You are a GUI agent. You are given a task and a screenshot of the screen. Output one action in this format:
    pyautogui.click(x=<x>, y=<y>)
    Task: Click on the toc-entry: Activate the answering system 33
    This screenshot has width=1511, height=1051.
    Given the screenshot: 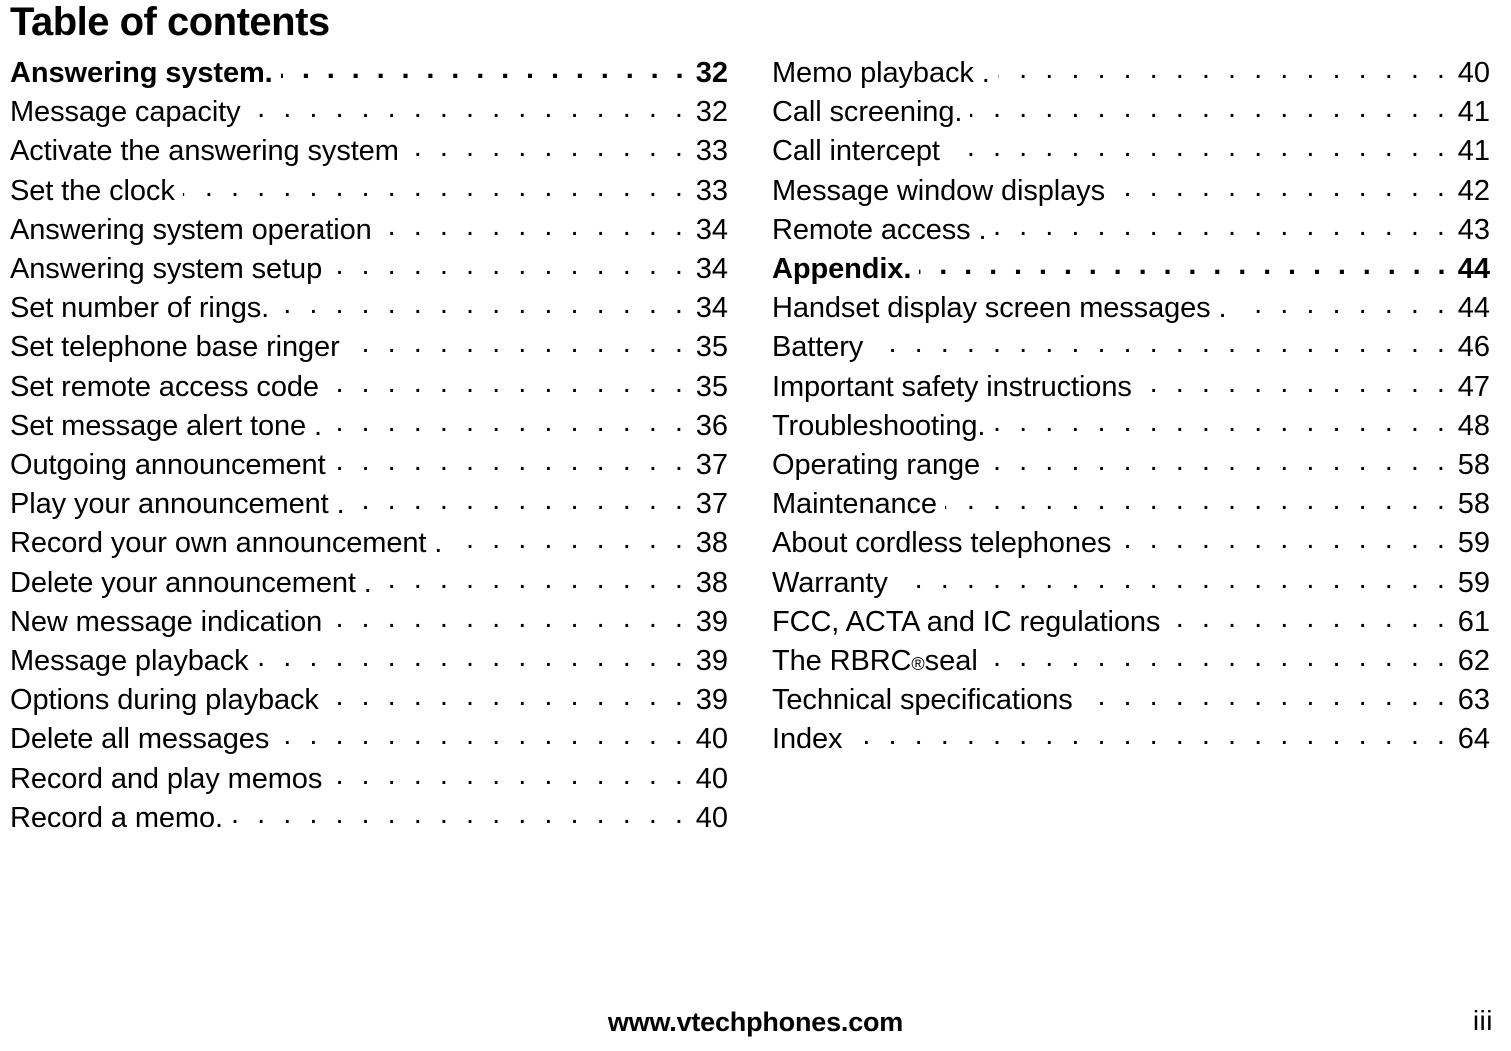 What is the action you would take?
    pyautogui.click(x=369, y=151)
    